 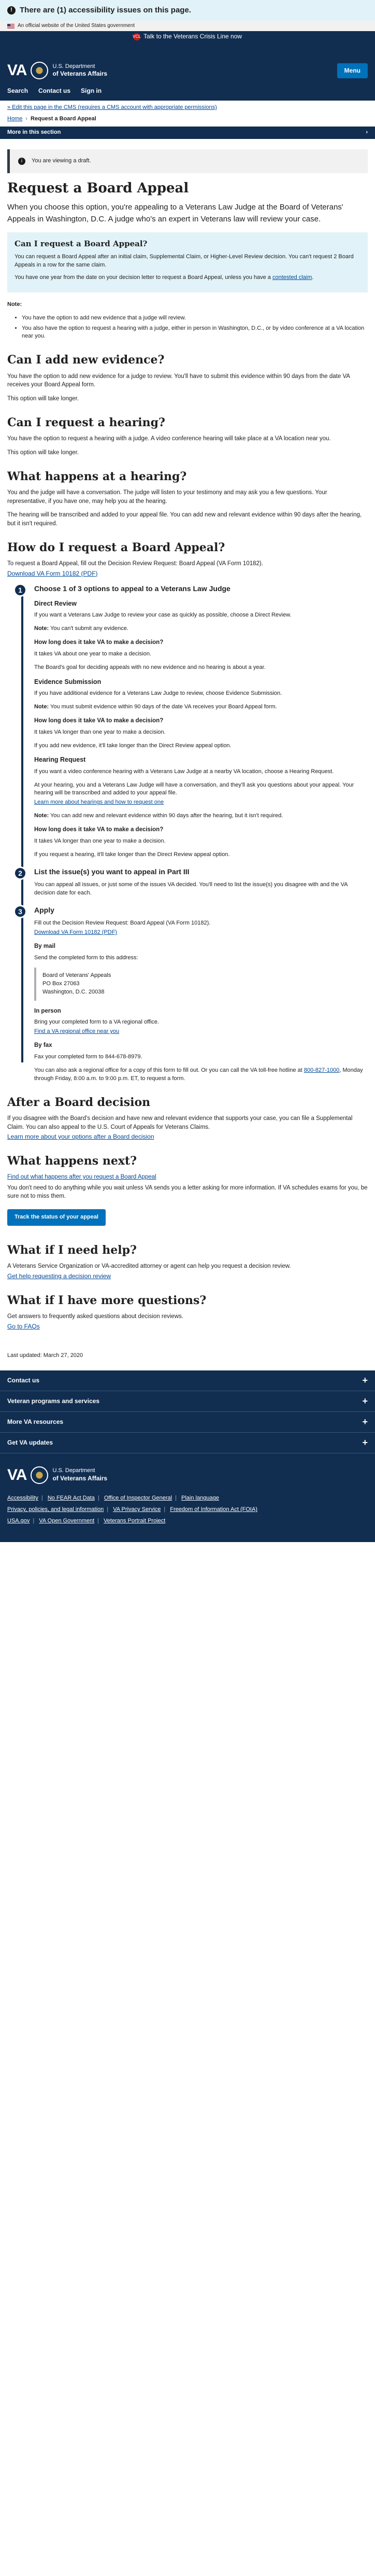 What do you see at coordinates (43, 399) in the screenshot?
I see `evidence-text-2: This option will take longer.` at bounding box center [43, 399].